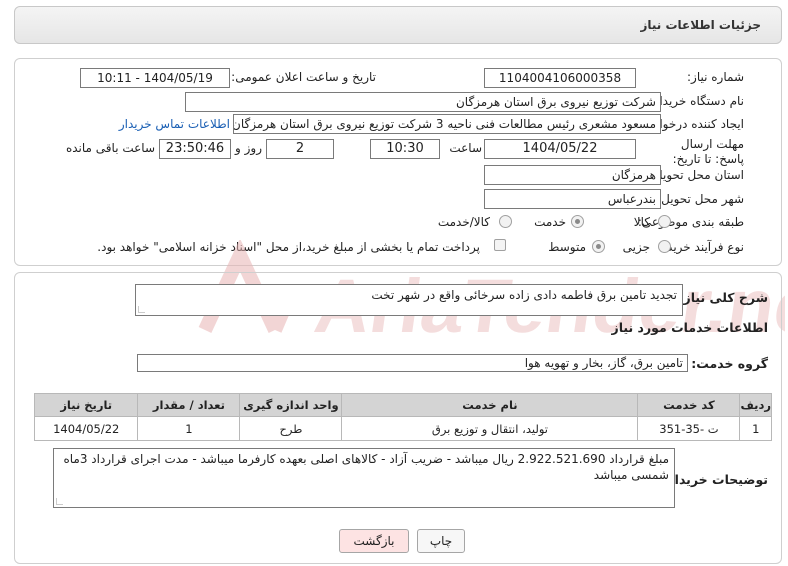 This screenshot has height=566, width=788. What do you see at coordinates (195, 149) in the screenshot?
I see `remaining-time-field: 23:50:46` at bounding box center [195, 149].